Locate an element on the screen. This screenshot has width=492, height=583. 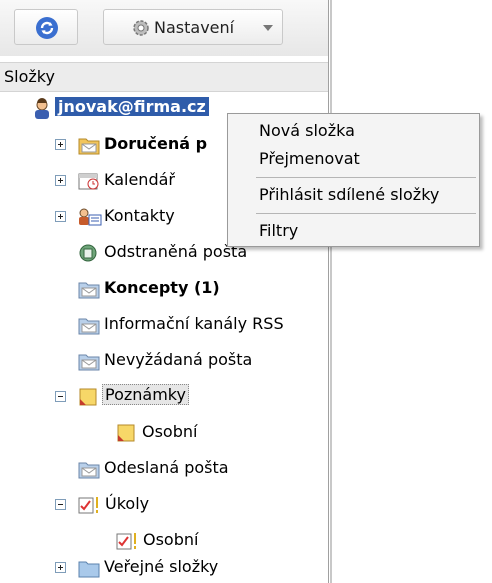
folders-header: Složky is located at coordinates (164, 77).